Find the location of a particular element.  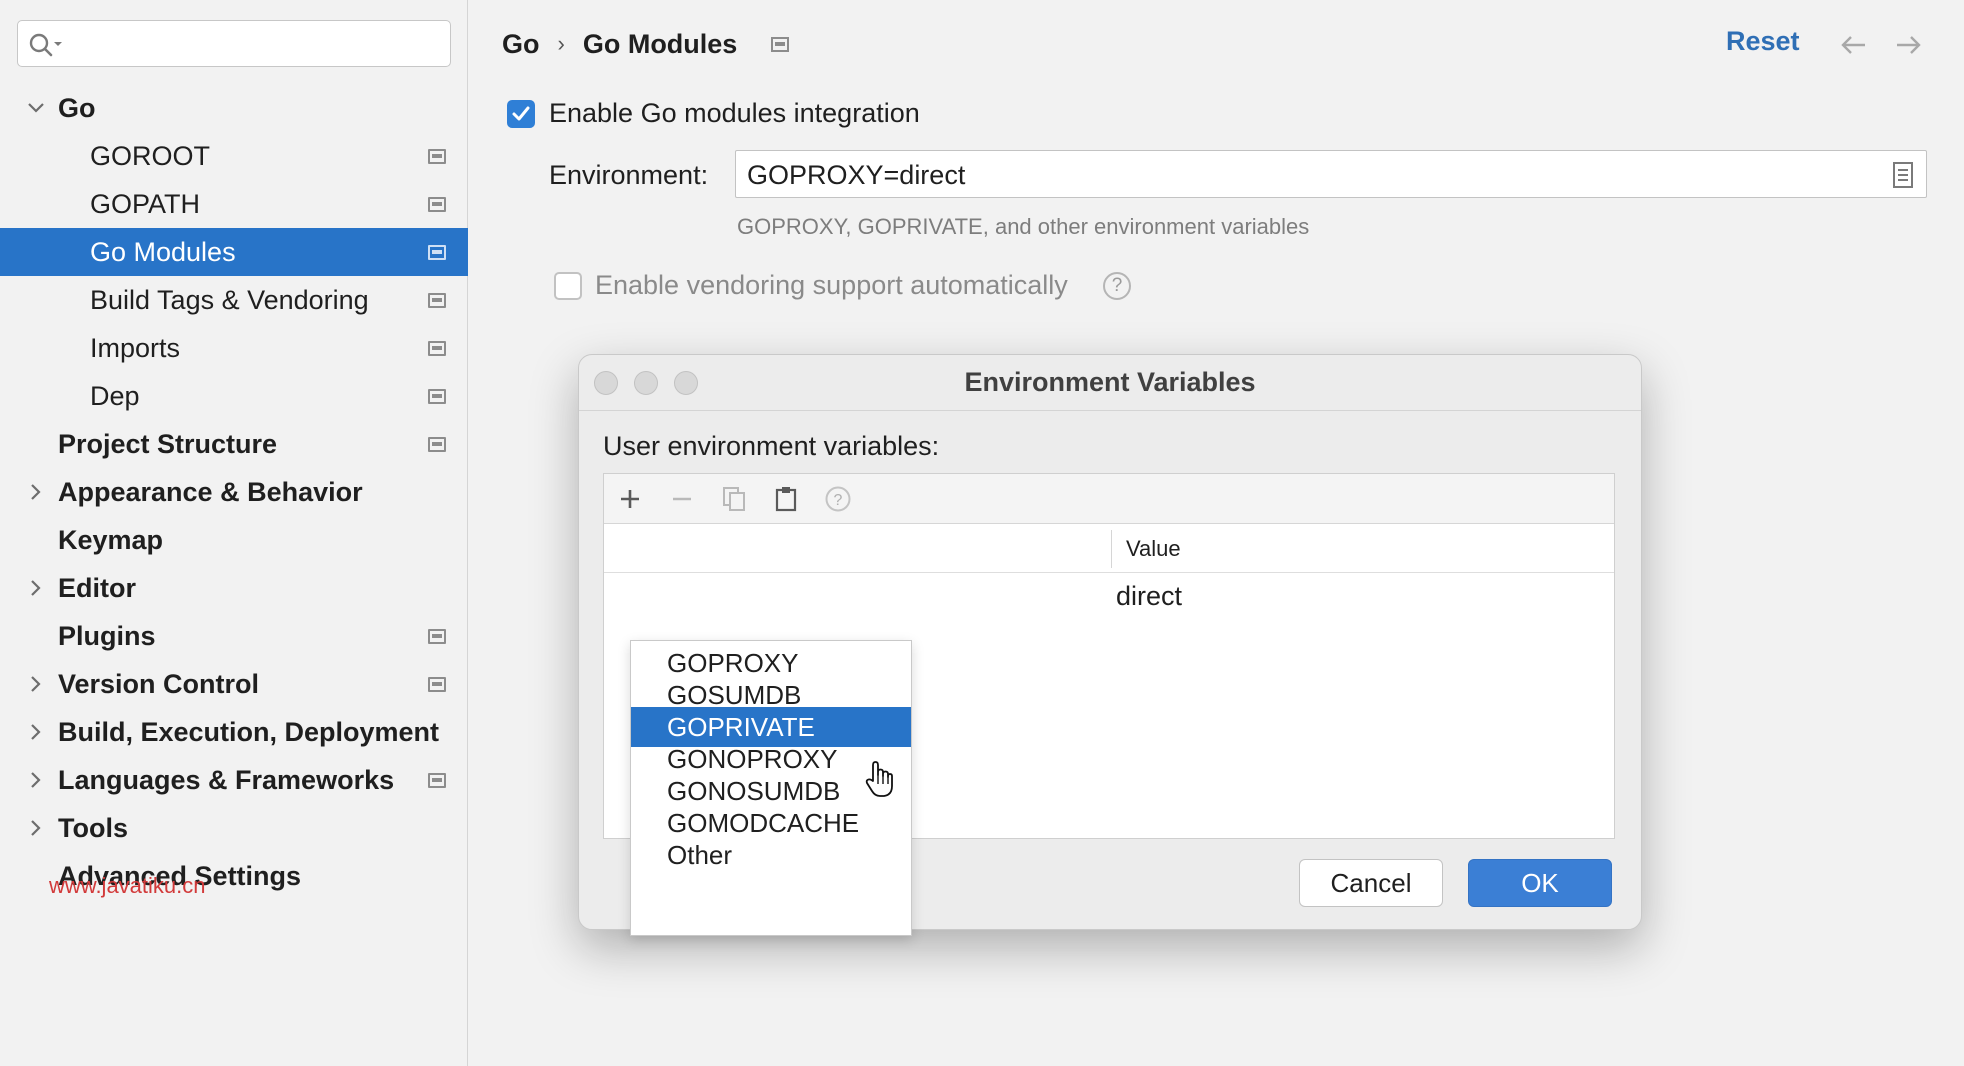

plus-icon is located at coordinates (630, 499).